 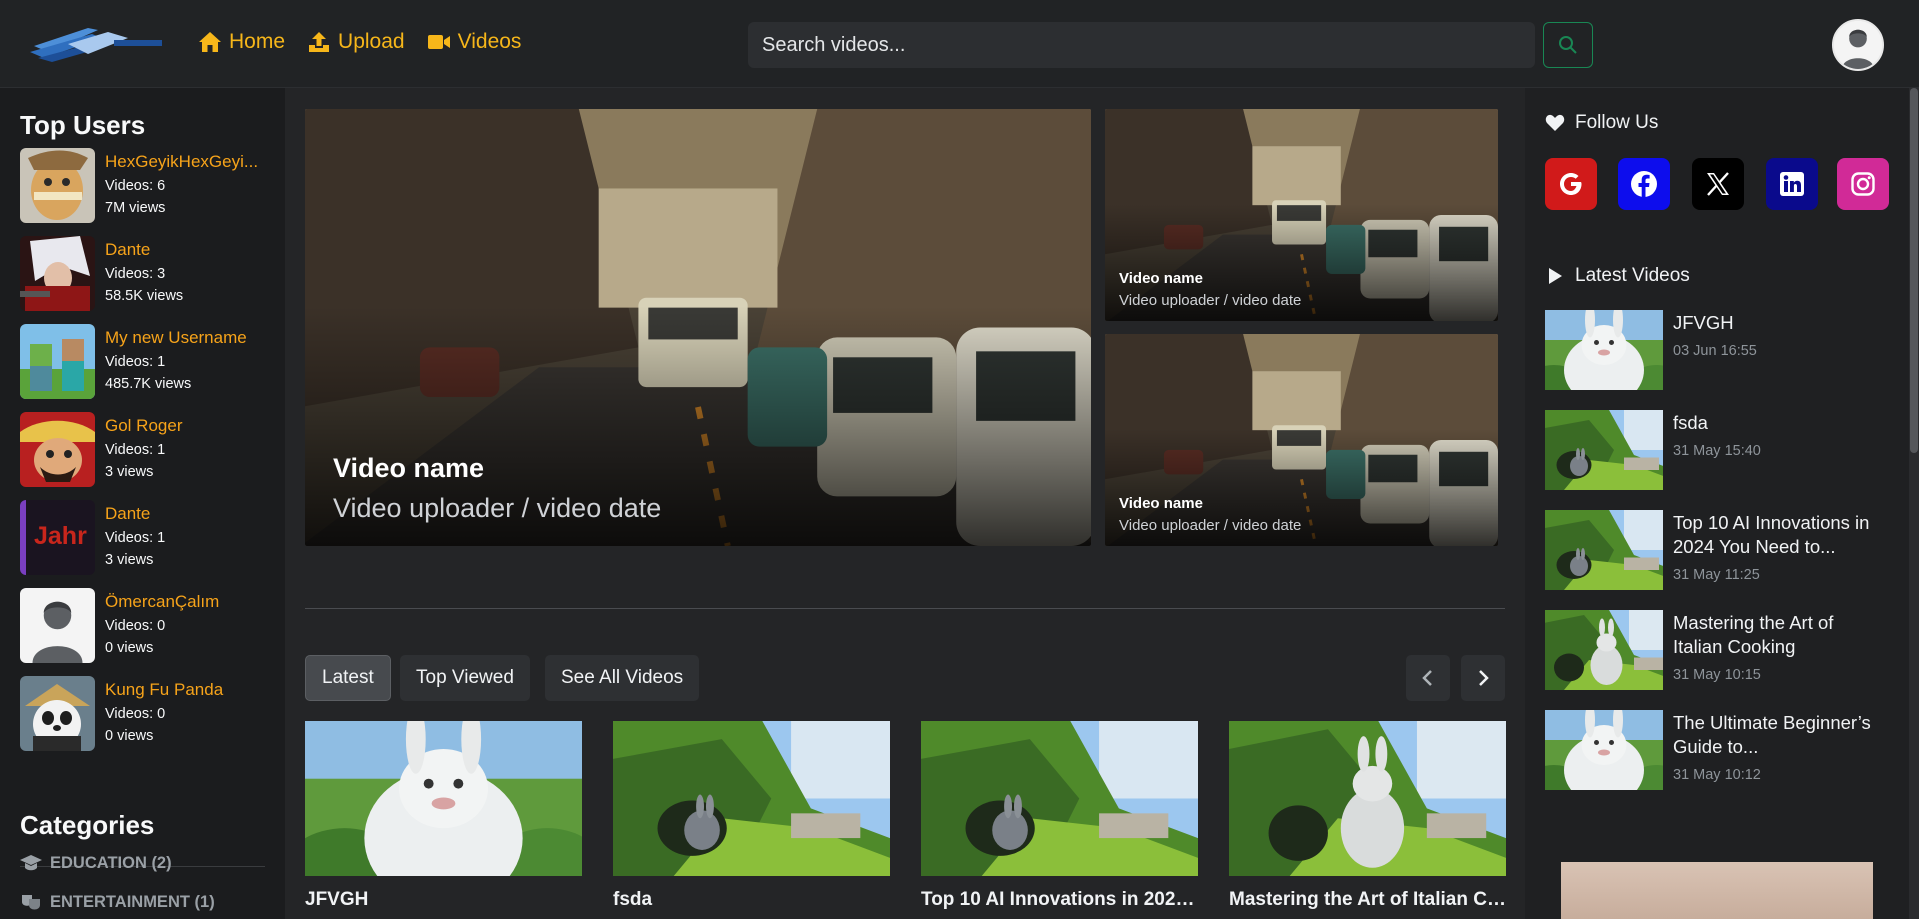 I want to click on search-input, so click(x=1141, y=45).